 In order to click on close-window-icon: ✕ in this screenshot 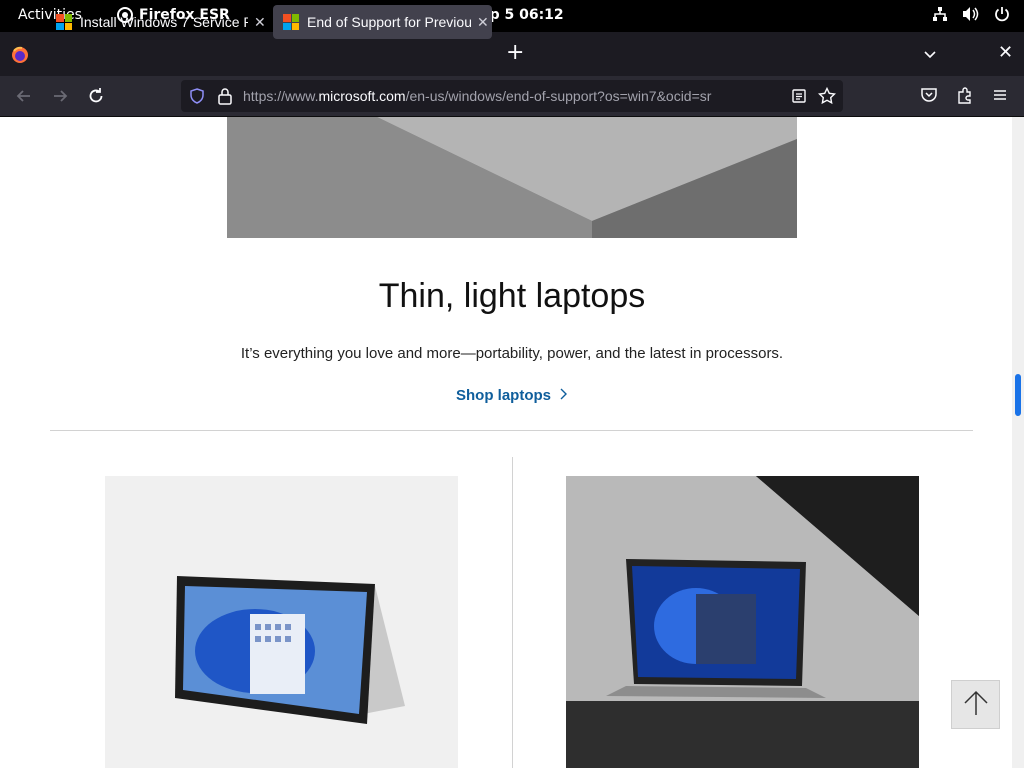, I will do `click(1005, 52)`.